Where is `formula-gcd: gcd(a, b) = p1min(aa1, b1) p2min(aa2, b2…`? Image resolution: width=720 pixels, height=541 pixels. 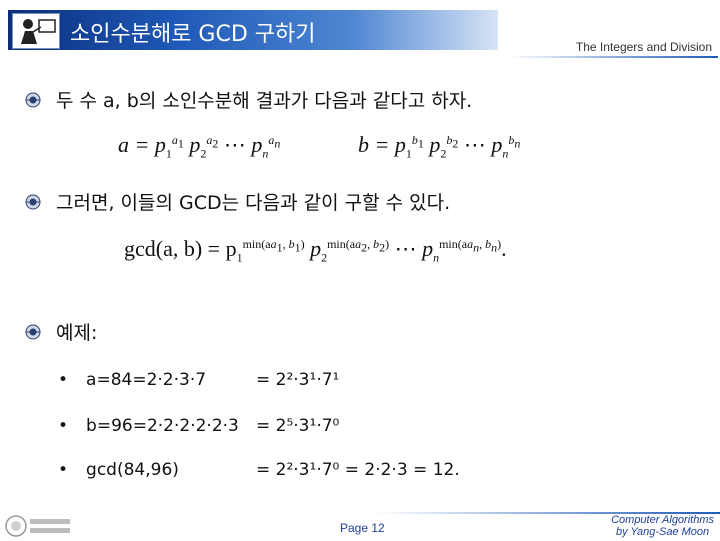
formula-gcd: gcd(a, b) = p1min(aa1, b1) p2min(aa2, b2… is located at coordinates (315, 250).